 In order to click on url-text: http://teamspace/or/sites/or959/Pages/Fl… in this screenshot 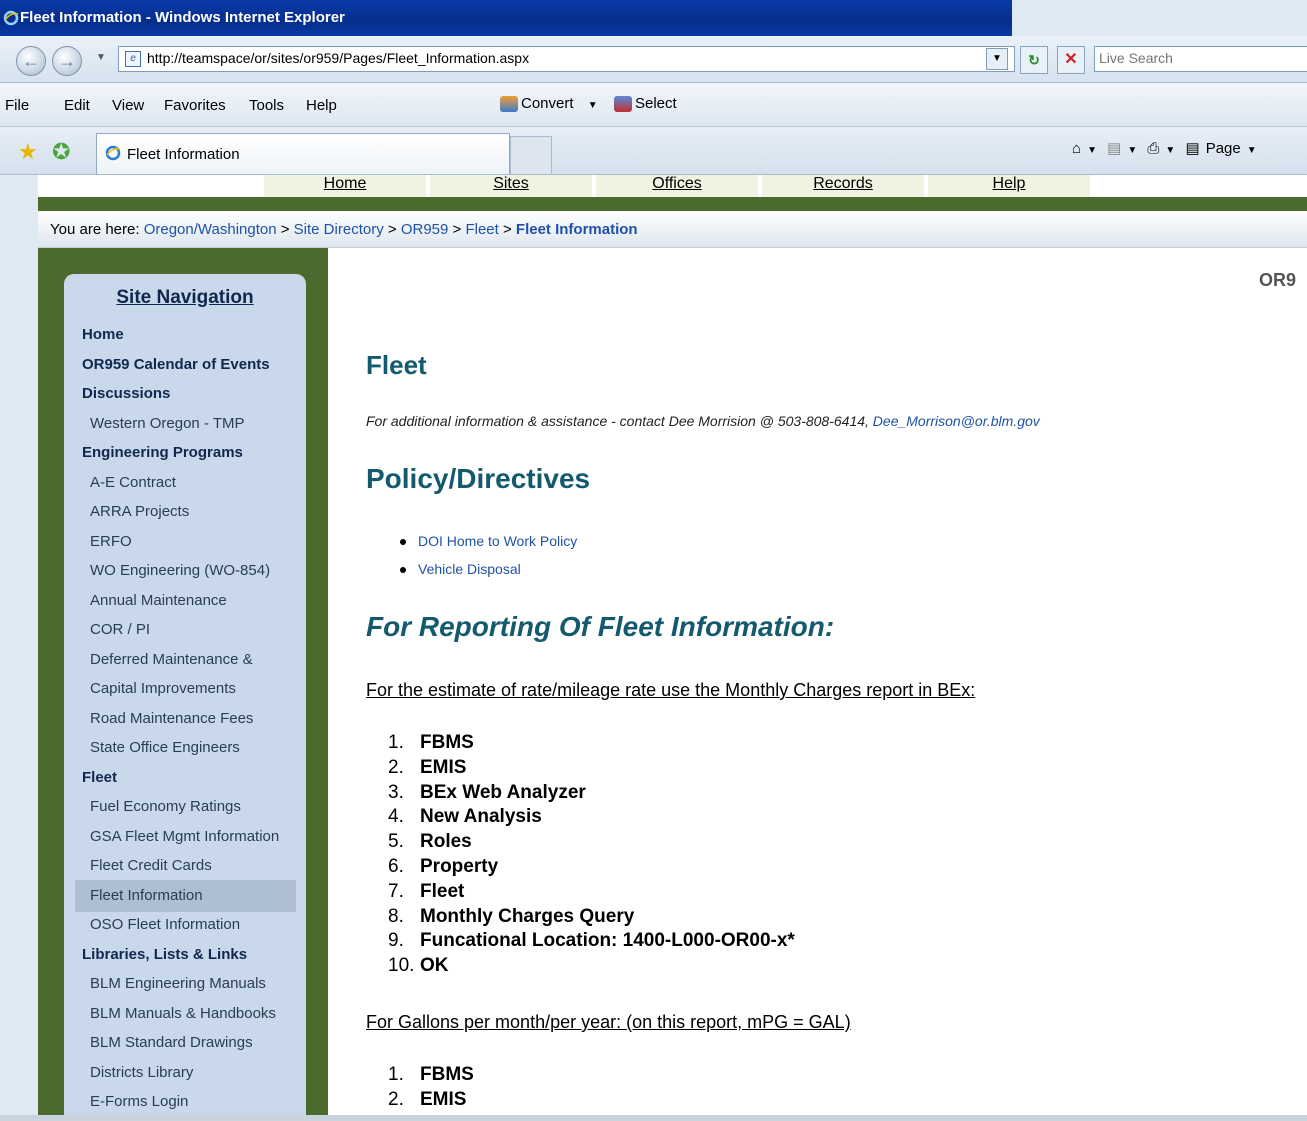, I will do `click(338, 58)`.